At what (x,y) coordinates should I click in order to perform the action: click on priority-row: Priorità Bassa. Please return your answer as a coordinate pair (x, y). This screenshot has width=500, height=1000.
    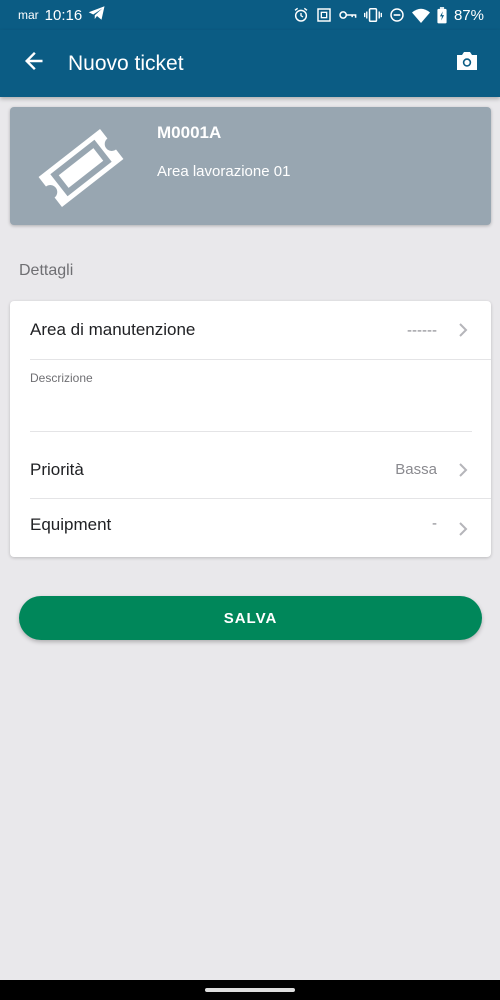
    Looking at the image, I should click on (250, 469).